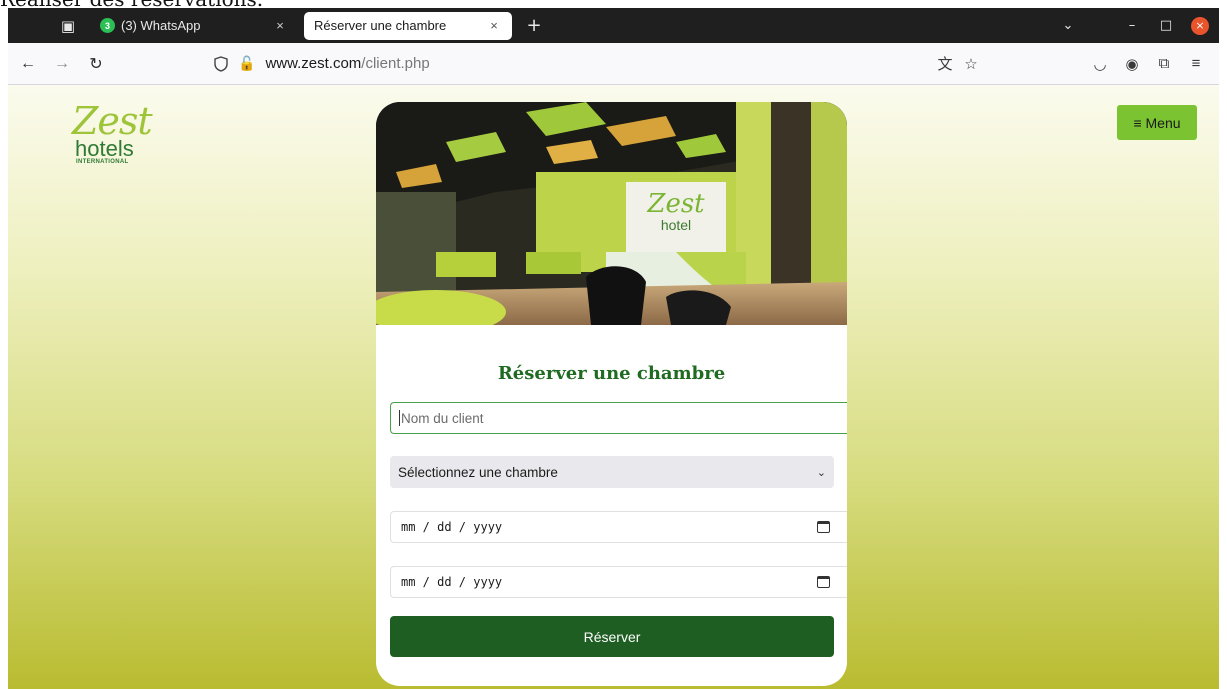 Image resolution: width=1227 pixels, height=689 pixels. I want to click on back-arrow-icon: ←, so click(28, 64).